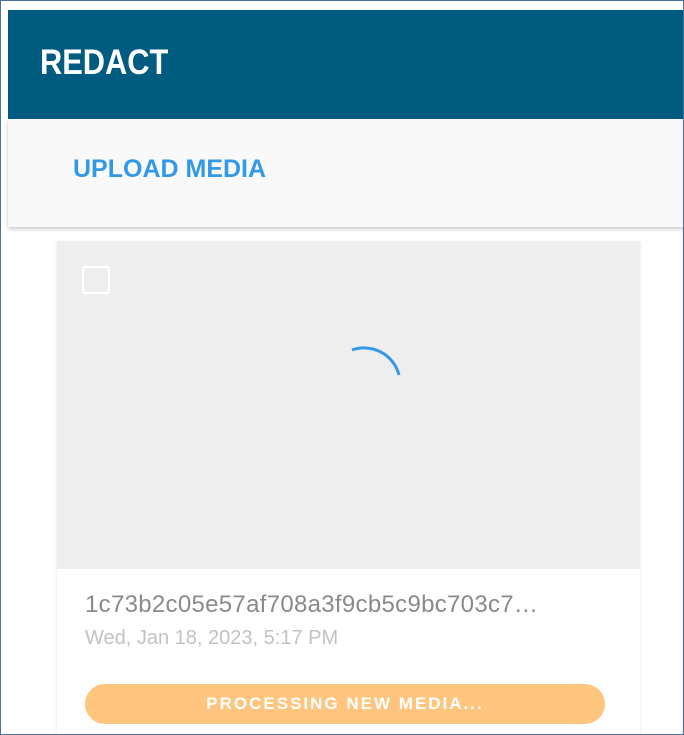 This screenshot has width=684, height=735. Describe the element at coordinates (96, 280) in the screenshot. I see `select-checkbox` at that location.